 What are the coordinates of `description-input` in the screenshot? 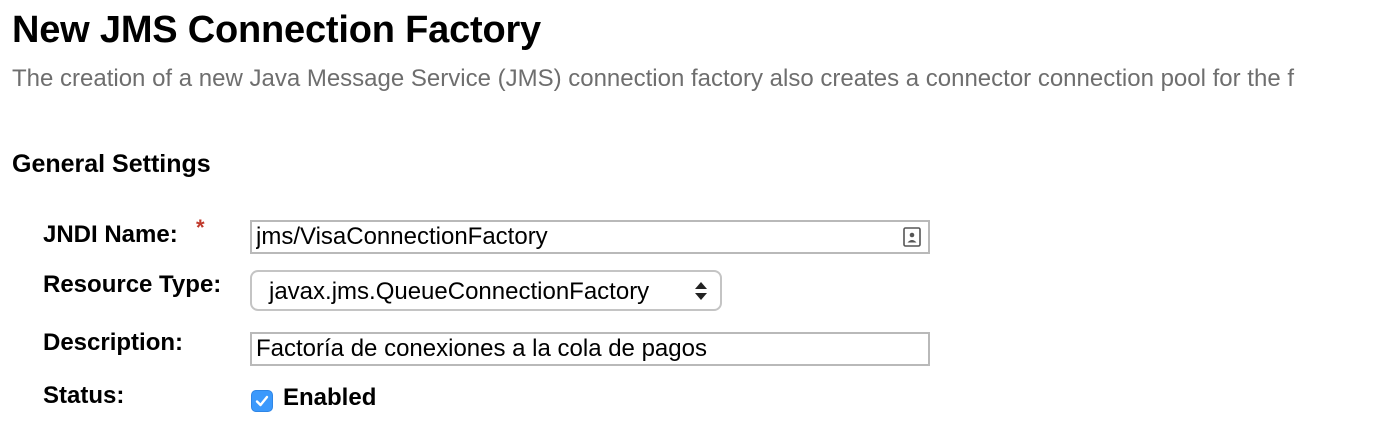 It's located at (571, 349).